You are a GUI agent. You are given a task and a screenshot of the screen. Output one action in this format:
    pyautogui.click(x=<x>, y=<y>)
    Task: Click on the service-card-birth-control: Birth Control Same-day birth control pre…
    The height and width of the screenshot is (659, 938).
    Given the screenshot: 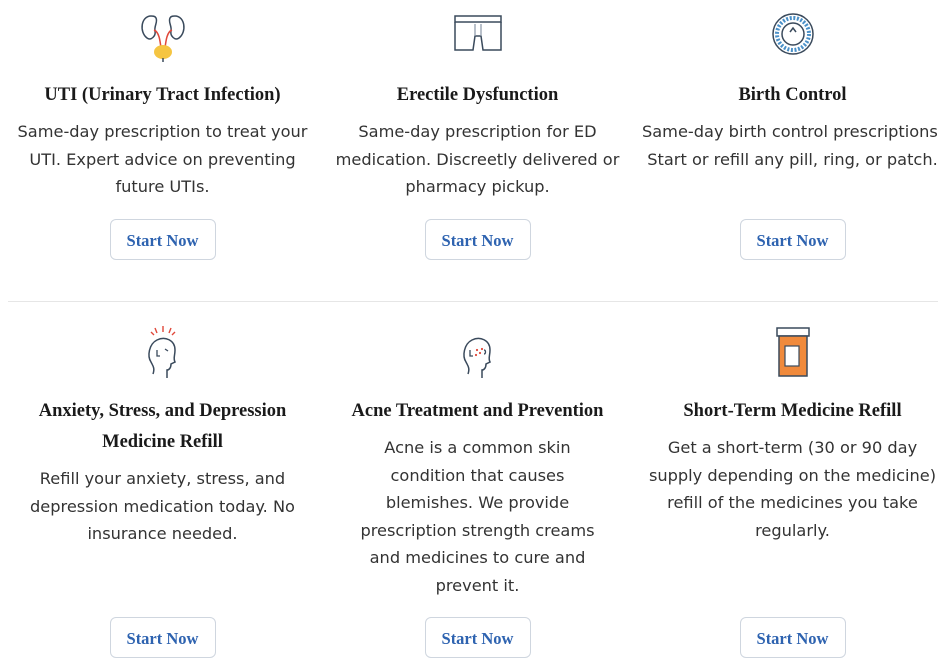 What is the action you would take?
    pyautogui.click(x=786, y=150)
    